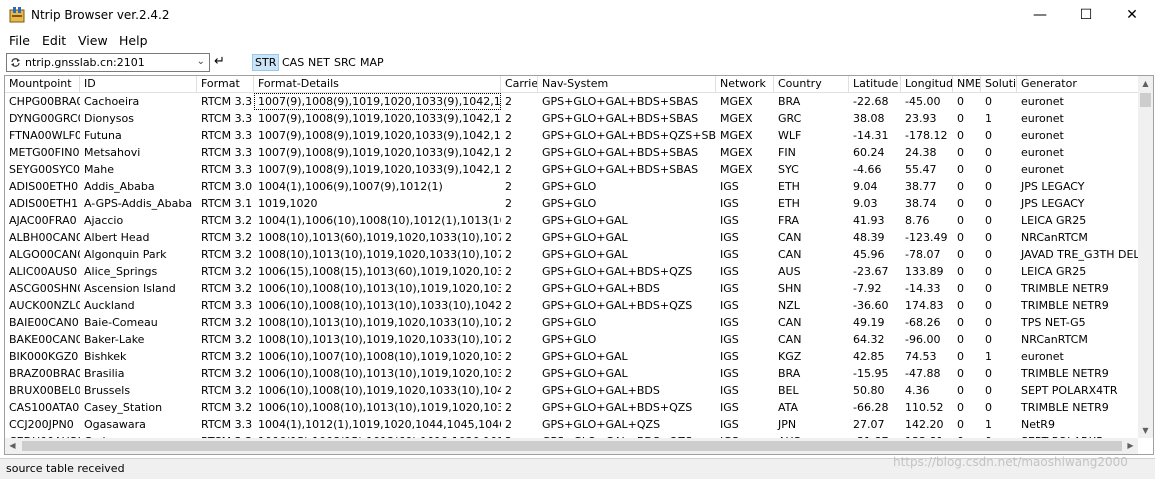  I want to click on cell-latitude: -15.95, so click(875, 373).